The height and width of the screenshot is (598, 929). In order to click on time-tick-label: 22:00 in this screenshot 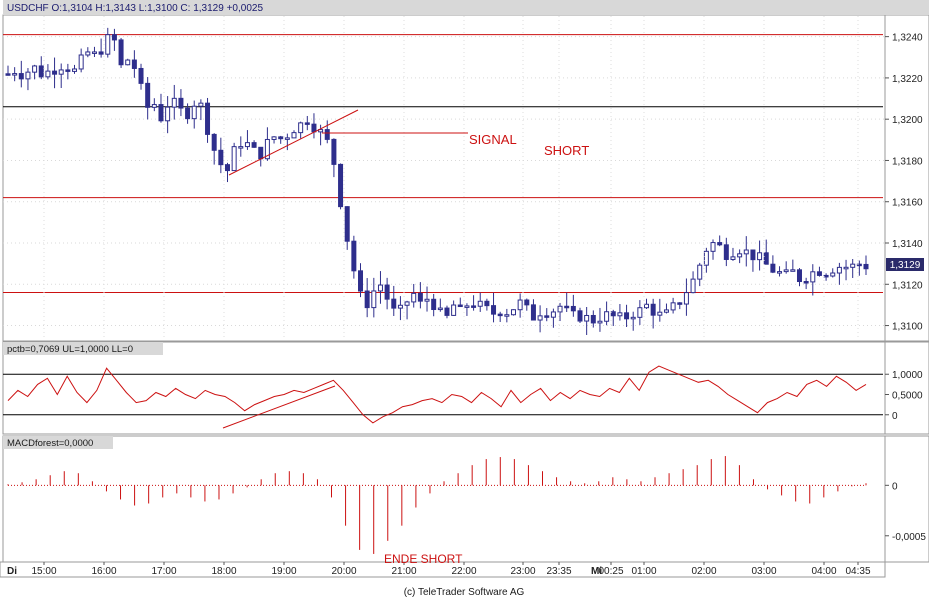, I will do `click(463, 571)`.